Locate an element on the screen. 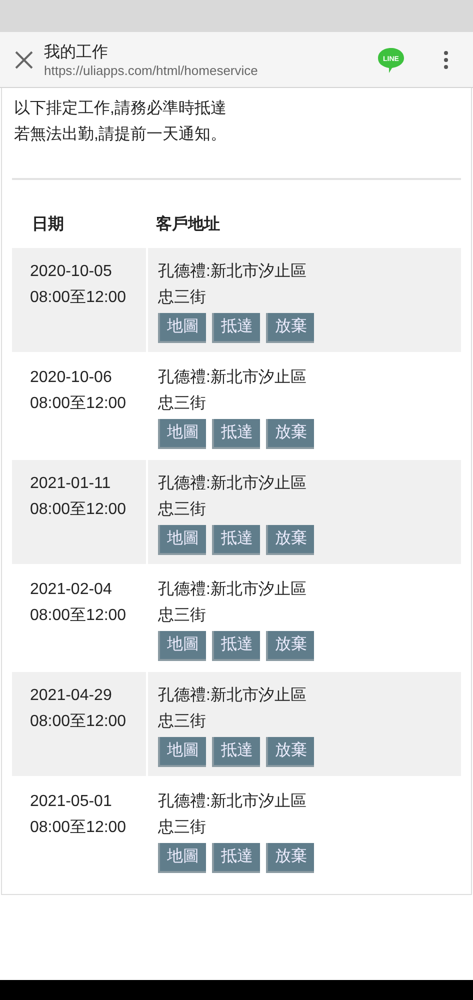 This screenshot has width=473, height=1000. notice-text: 以下排定工作,請務必準時抵達 is located at coordinates (121, 108).